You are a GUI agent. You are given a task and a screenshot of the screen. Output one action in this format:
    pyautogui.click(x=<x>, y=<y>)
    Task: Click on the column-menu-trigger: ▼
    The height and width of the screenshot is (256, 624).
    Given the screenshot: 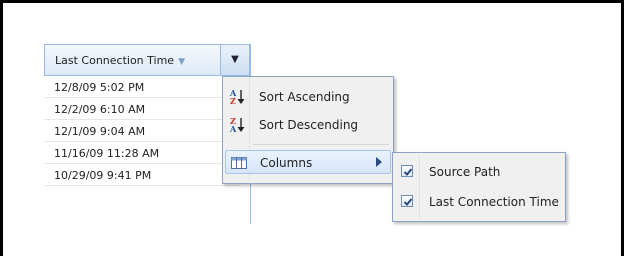 What is the action you would take?
    pyautogui.click(x=235, y=60)
    